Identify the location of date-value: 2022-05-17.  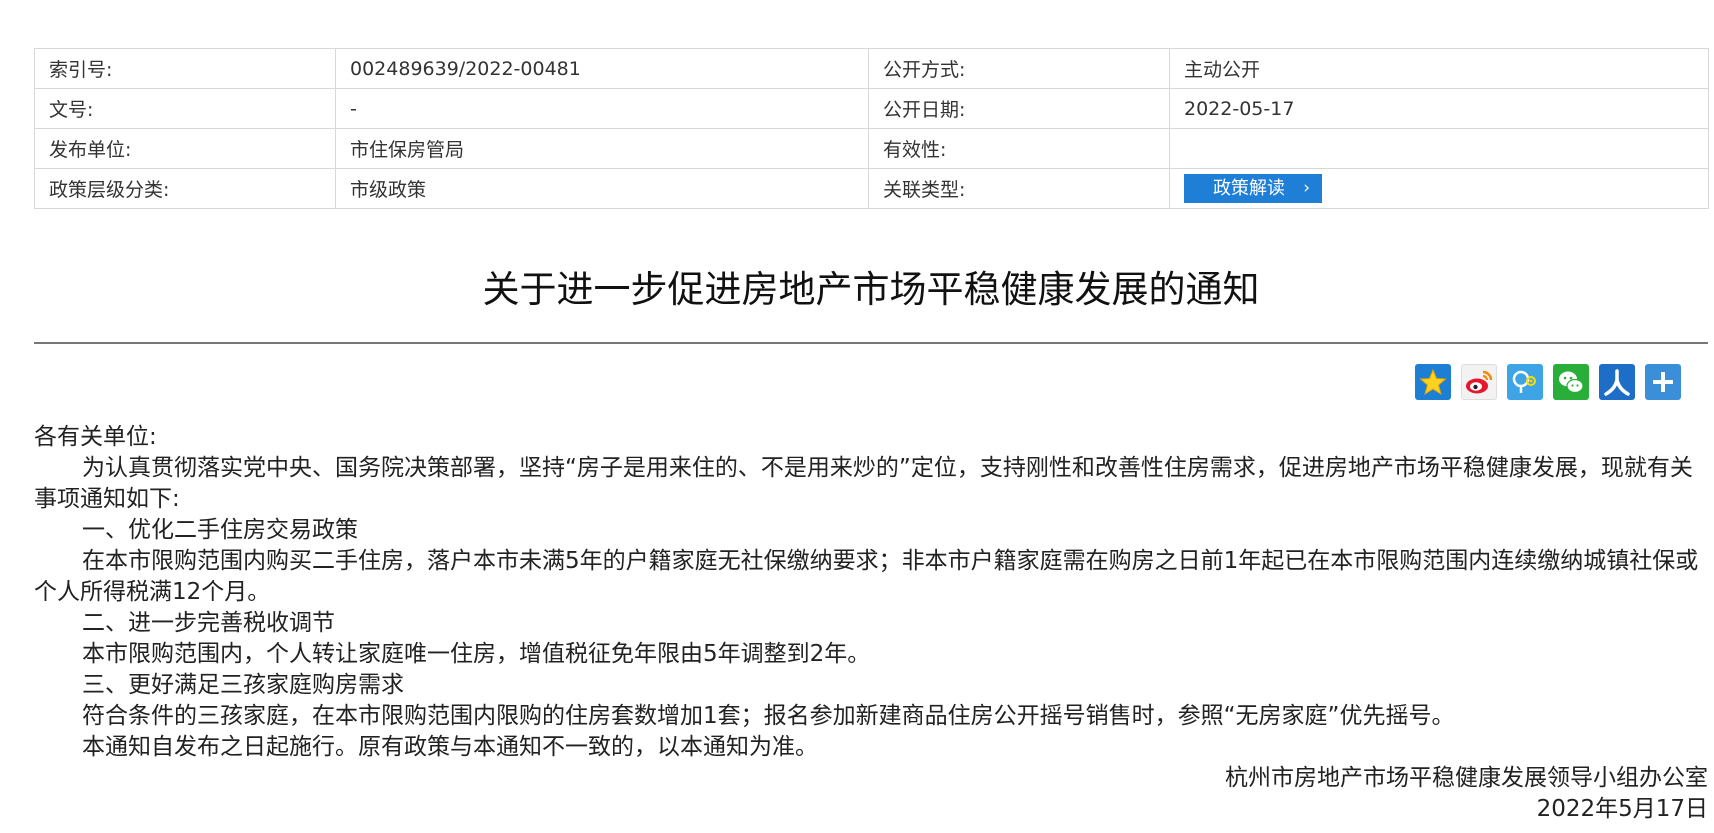
(1439, 108).